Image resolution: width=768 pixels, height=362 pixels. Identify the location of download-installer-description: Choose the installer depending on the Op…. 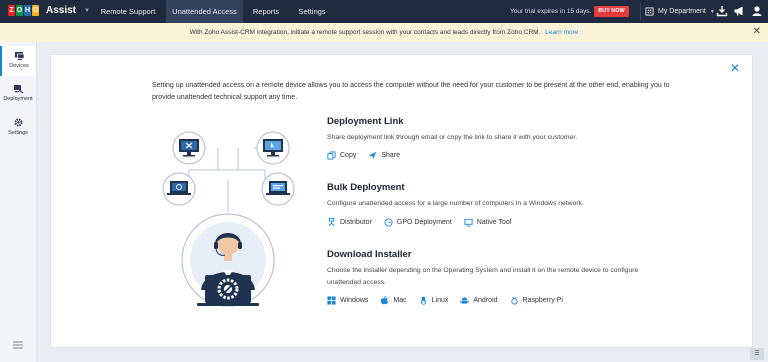
(483, 276).